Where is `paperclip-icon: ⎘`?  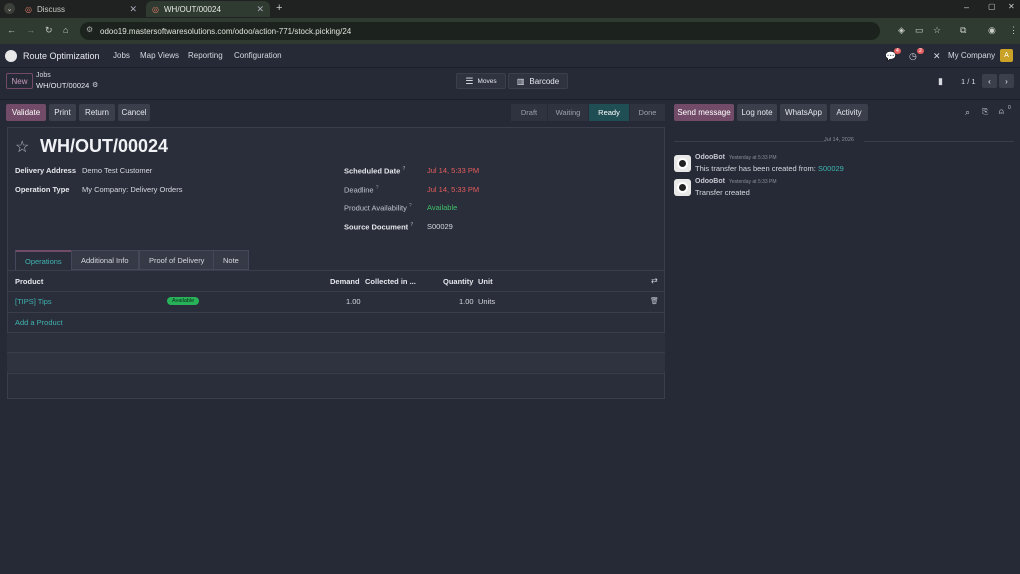 paperclip-icon: ⎘ is located at coordinates (985, 112).